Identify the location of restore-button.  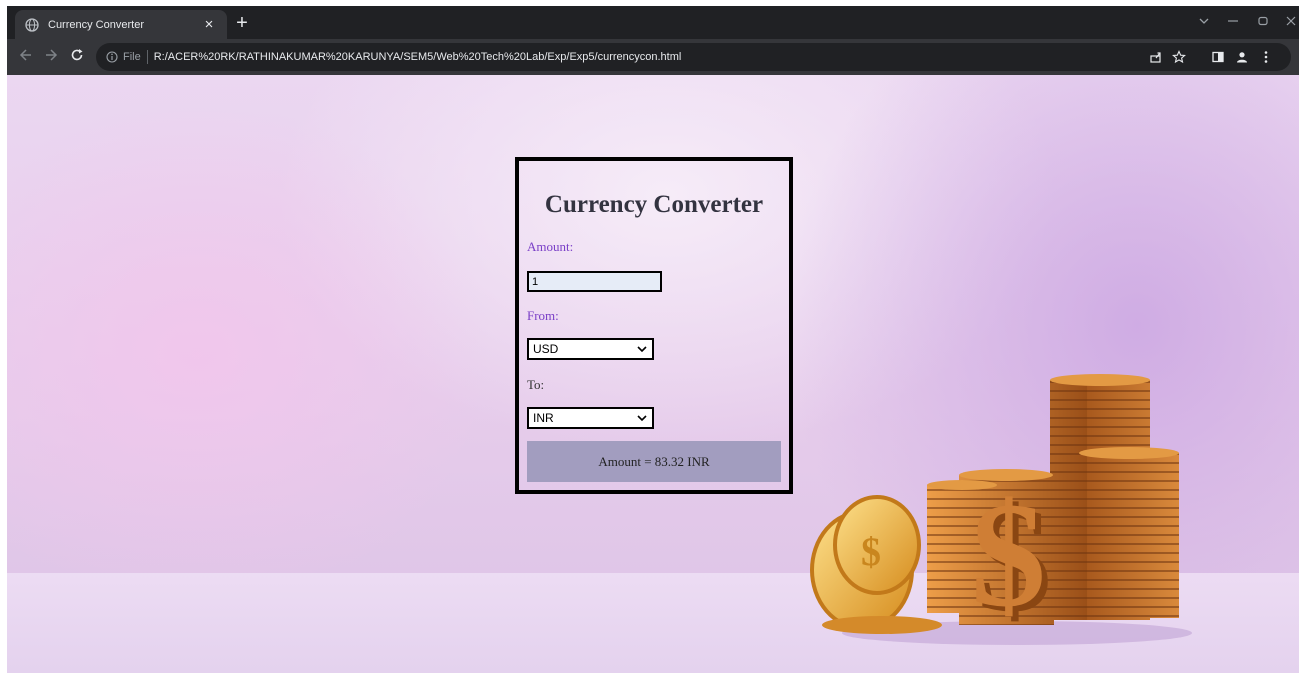
(1263, 21).